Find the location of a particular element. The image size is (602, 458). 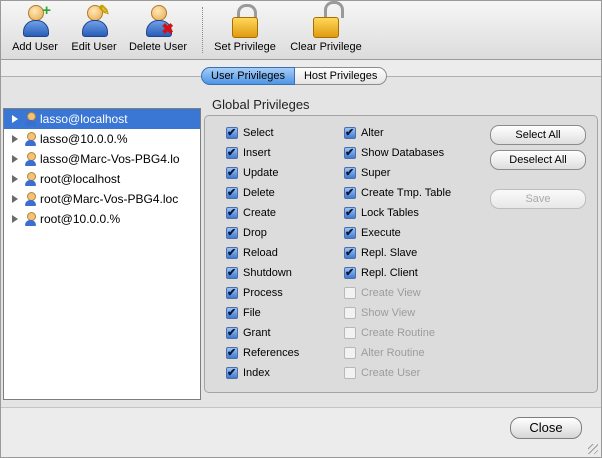

delete-user-button: ✖ Delete User is located at coordinates (158, 30).